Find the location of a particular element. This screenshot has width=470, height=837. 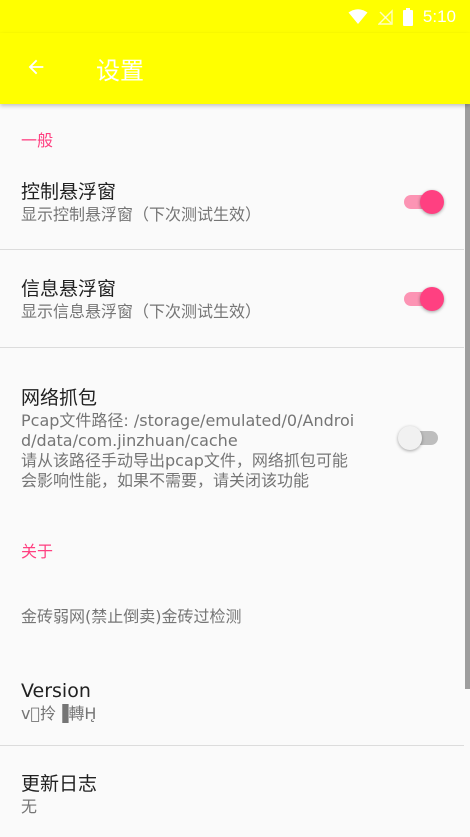

back-button is located at coordinates (36, 68).